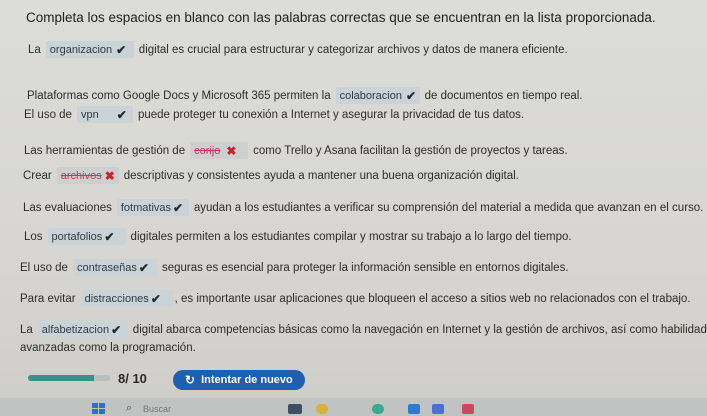 The image size is (707, 416). I want to click on blank-dropdown: archivos ✖, so click(87, 175).